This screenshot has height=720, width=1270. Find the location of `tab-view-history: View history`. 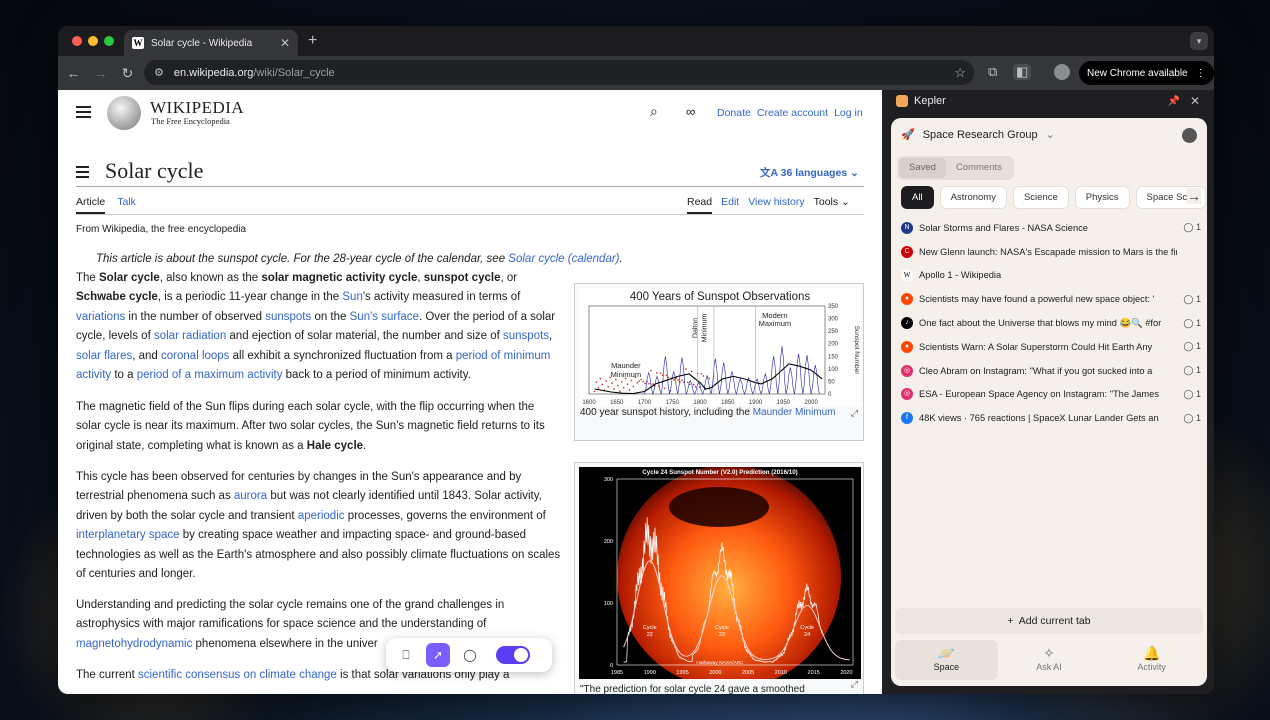

tab-view-history: View history is located at coordinates (776, 205).